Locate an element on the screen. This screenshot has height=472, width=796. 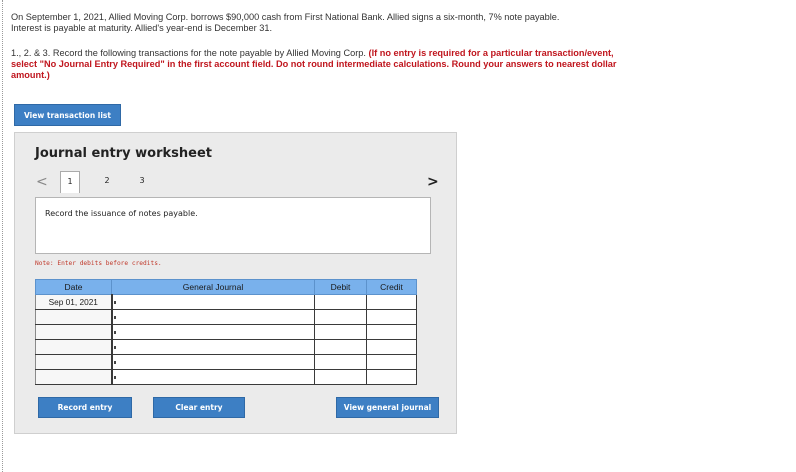
credit-header: Credit is located at coordinates (391, 287).